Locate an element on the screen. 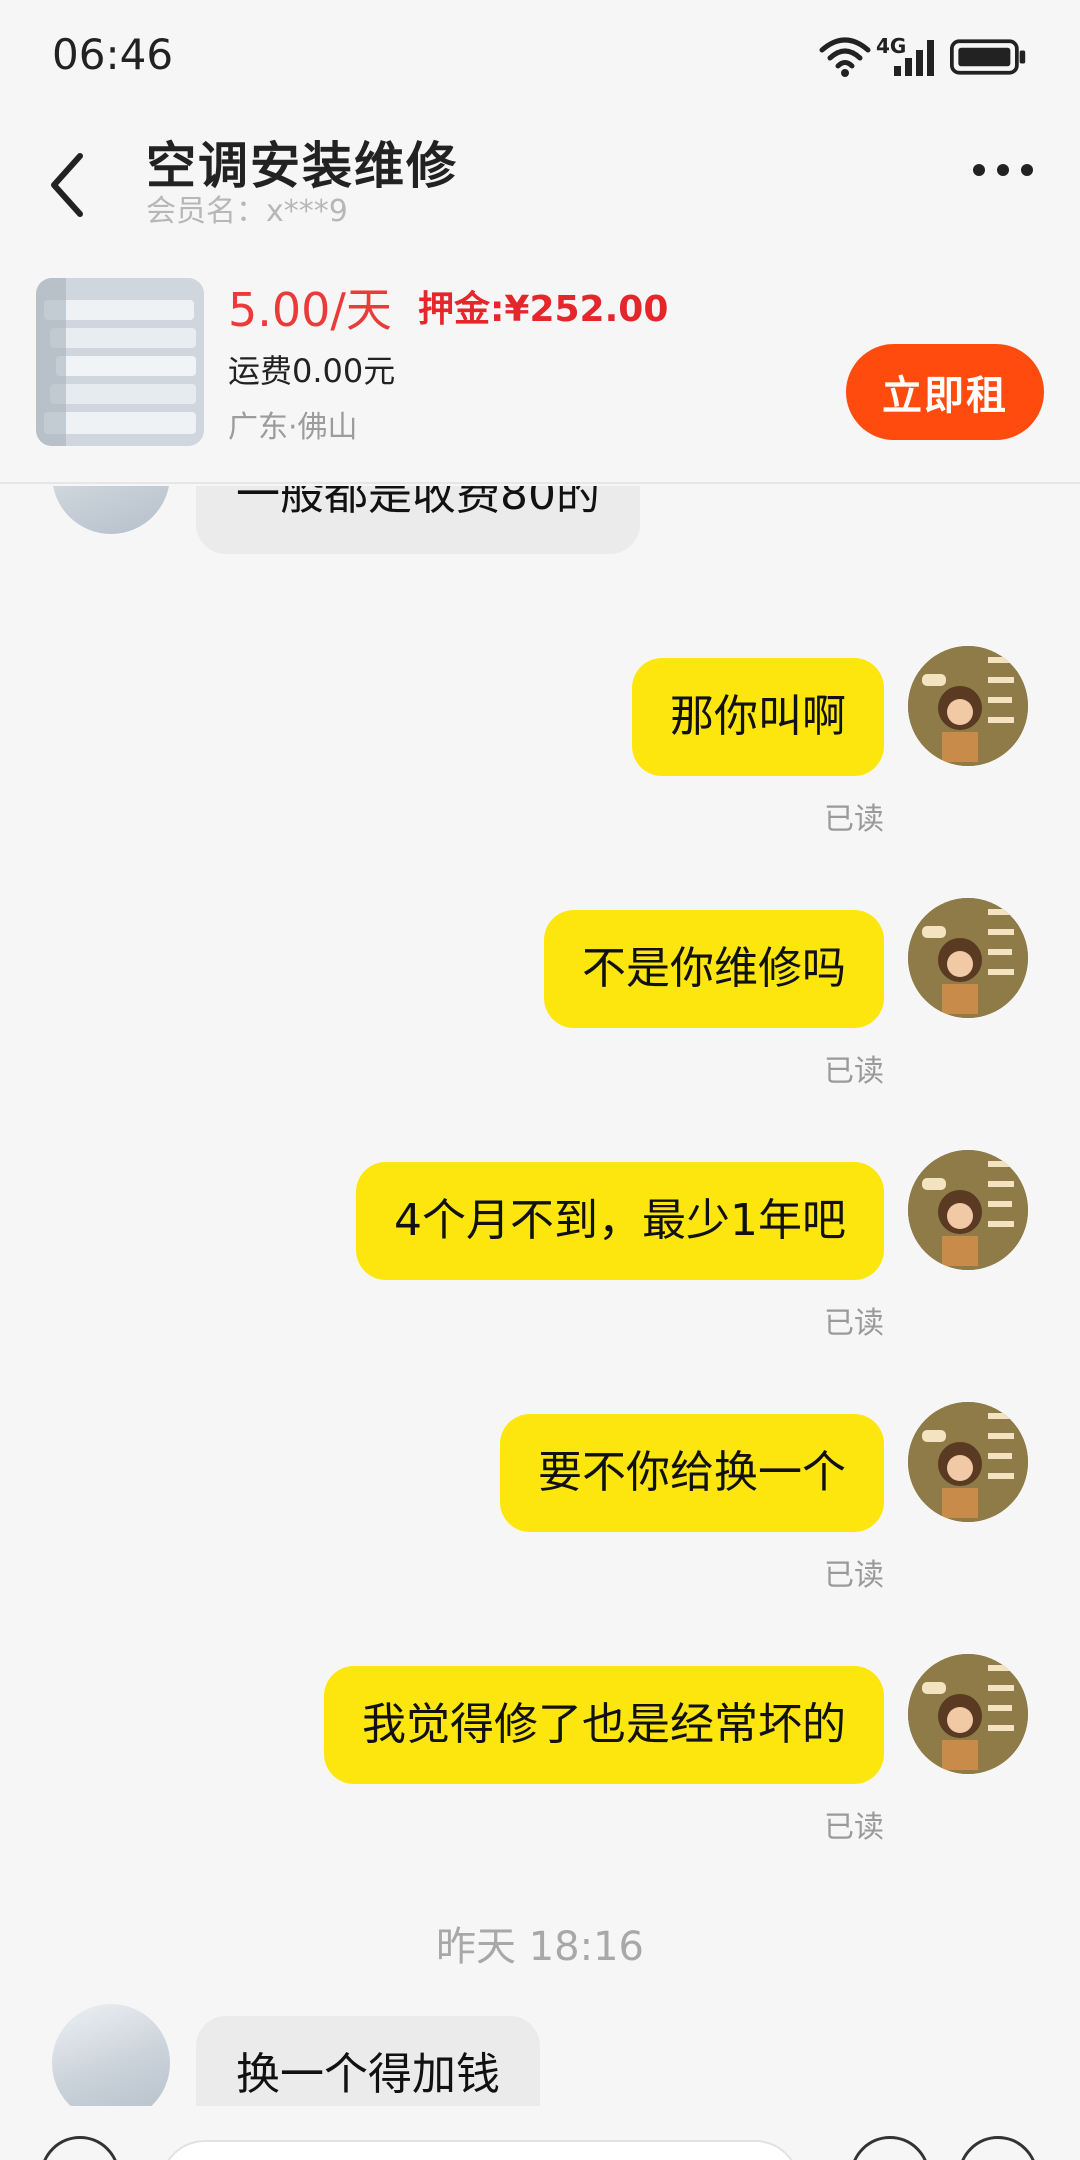 The width and height of the screenshot is (1080, 2160). wifi-icon is located at coordinates (845, 57).